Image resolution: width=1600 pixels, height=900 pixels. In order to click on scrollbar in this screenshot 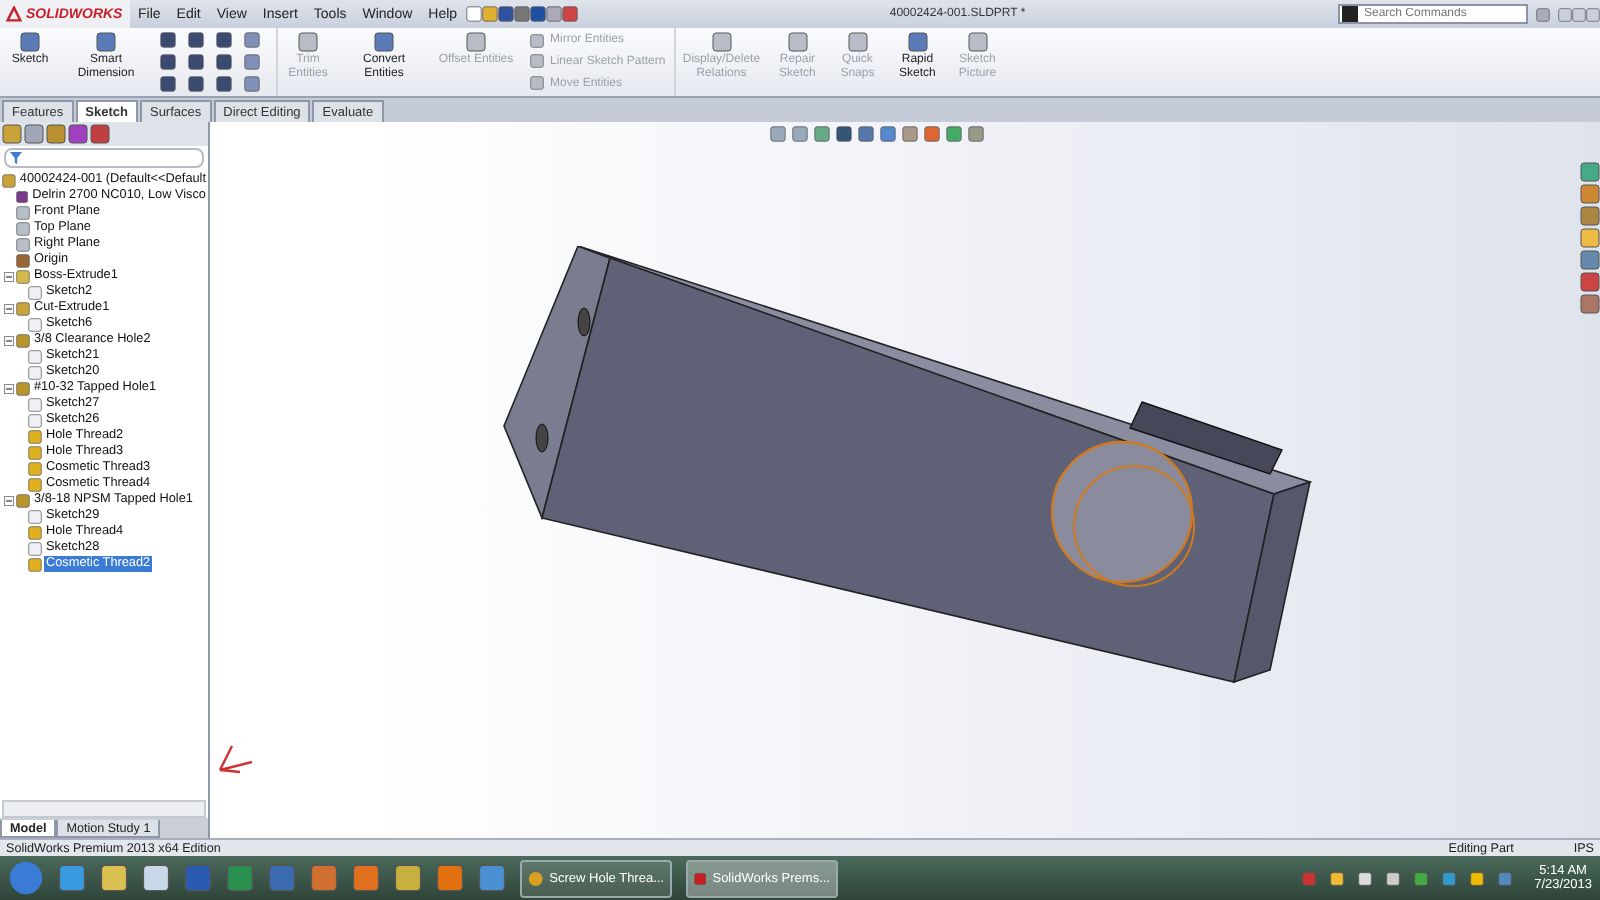, I will do `click(104, 809)`.